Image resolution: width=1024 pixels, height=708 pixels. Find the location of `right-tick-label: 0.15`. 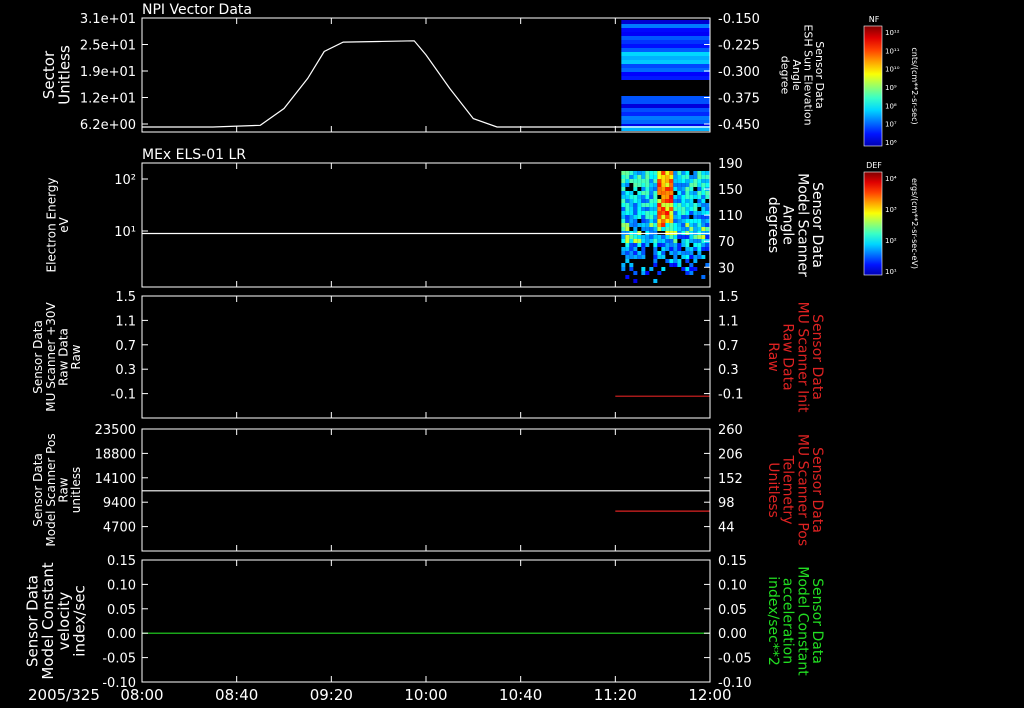

right-tick-label: 0.15 is located at coordinates (732, 561).